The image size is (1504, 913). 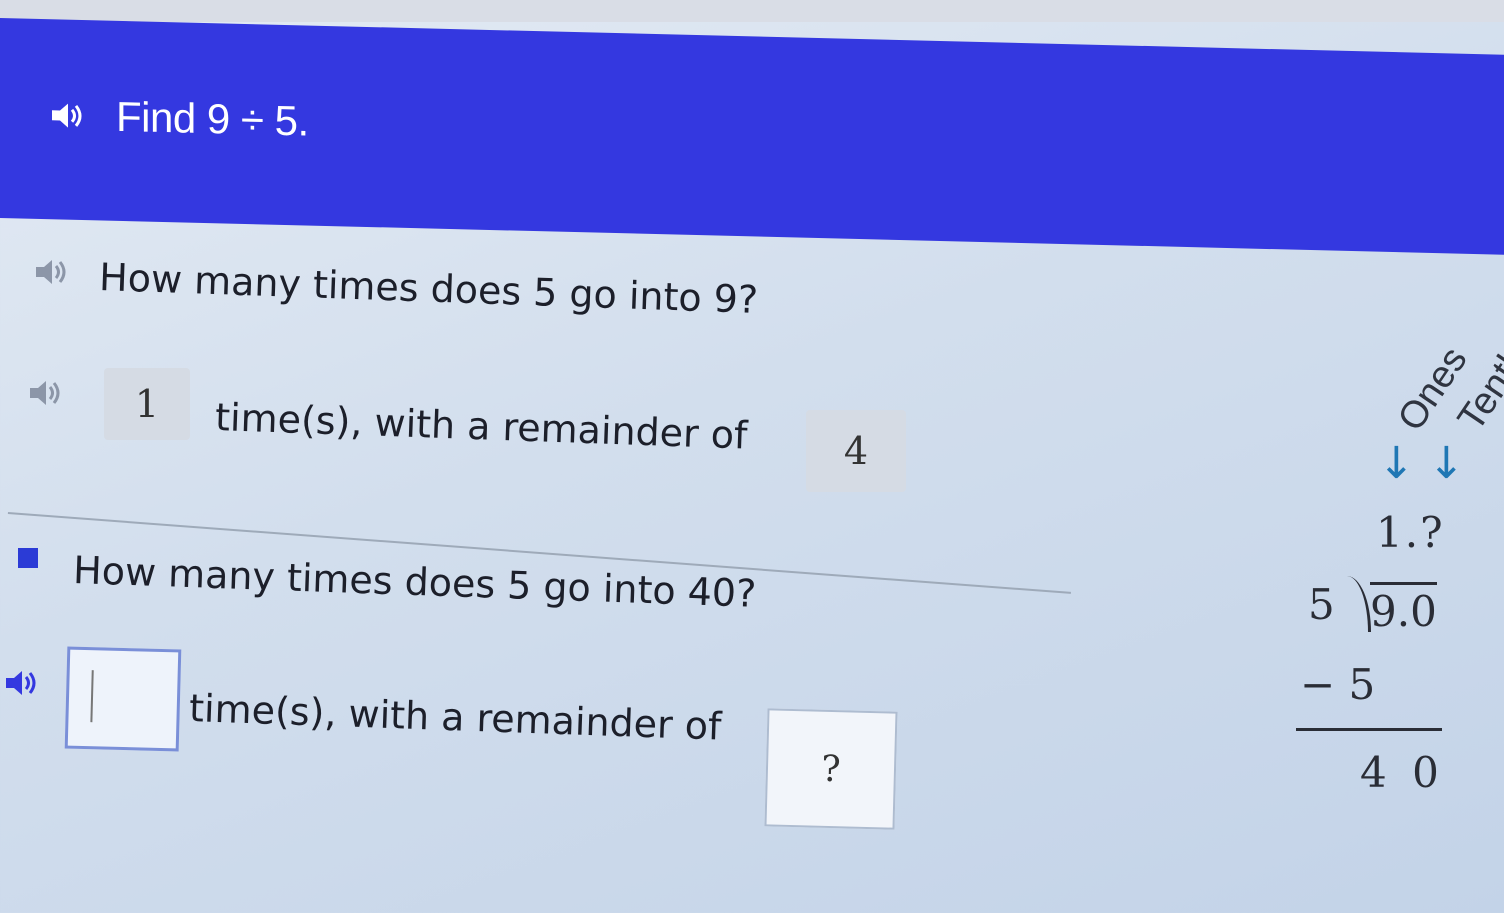 I want to click on header-content: Find 9 ÷ 5., so click(x=179, y=118).